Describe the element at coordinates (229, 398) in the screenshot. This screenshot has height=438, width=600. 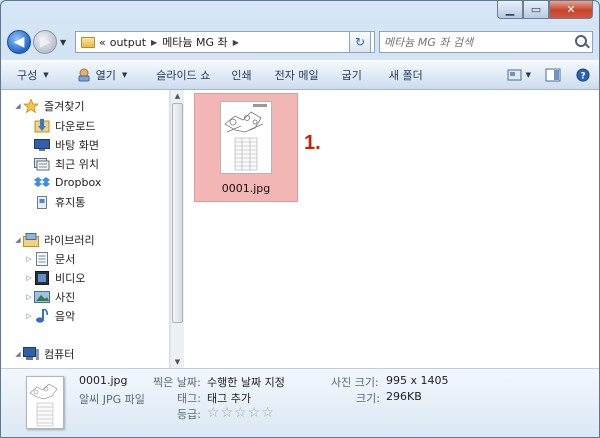
I see `tags-value: 태그 추가` at that location.